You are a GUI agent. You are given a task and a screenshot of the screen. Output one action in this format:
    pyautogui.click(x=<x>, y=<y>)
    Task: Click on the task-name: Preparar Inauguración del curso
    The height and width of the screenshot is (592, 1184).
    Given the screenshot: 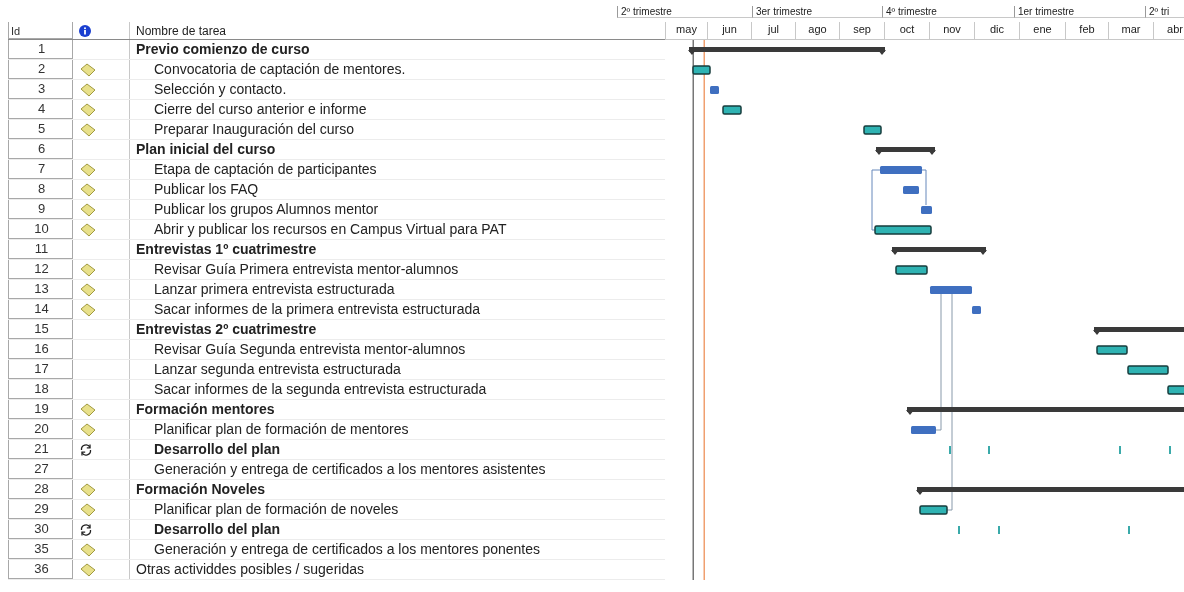 What is the action you would take?
    pyautogui.click(x=254, y=129)
    